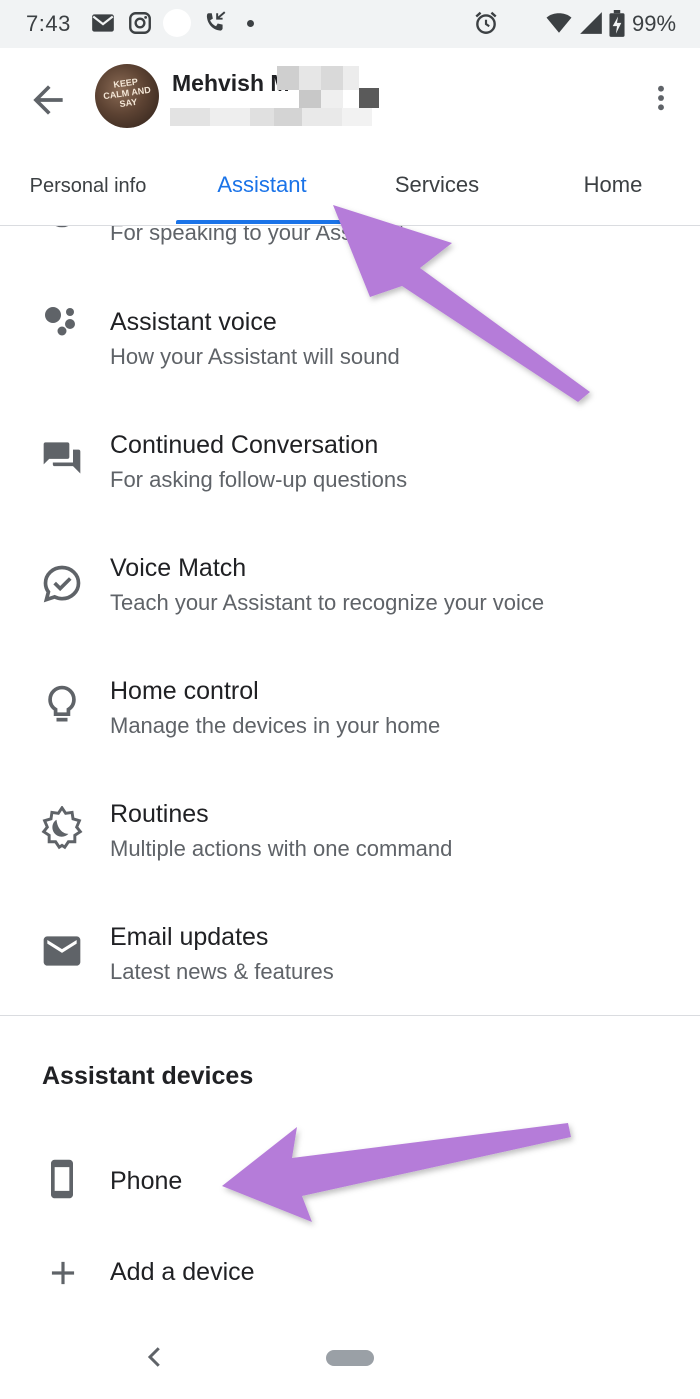 The image size is (700, 1399). I want to click on nav-back-icon, so click(155, 1357).